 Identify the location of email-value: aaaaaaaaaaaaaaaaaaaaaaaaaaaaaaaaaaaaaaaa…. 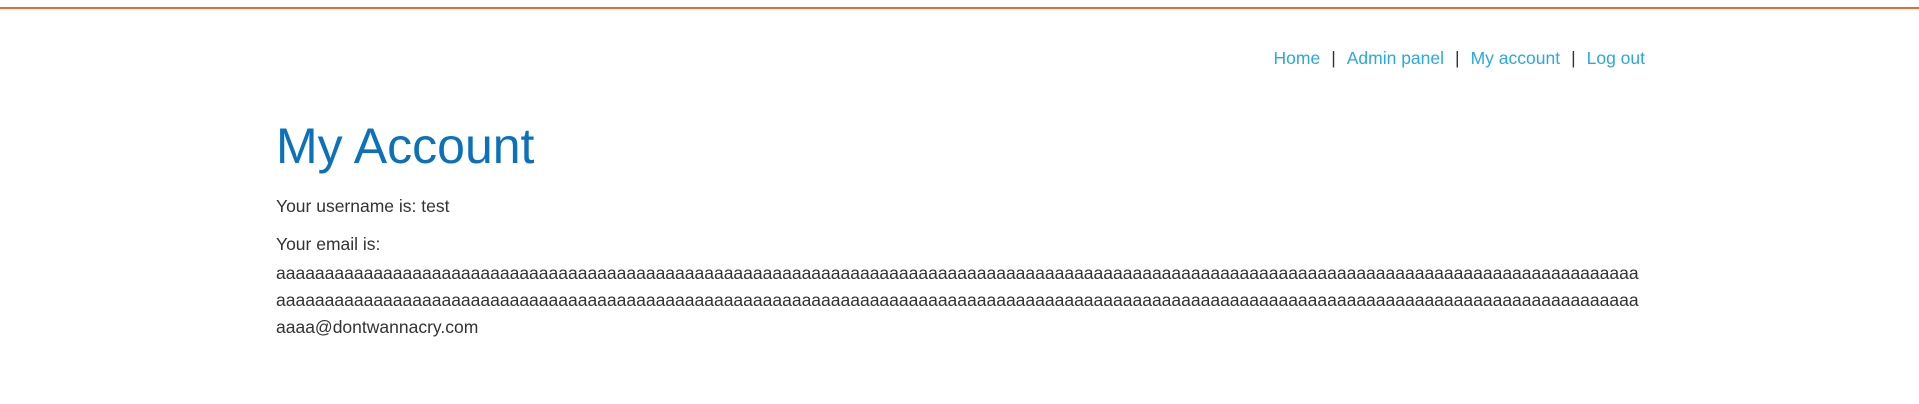
(957, 300).